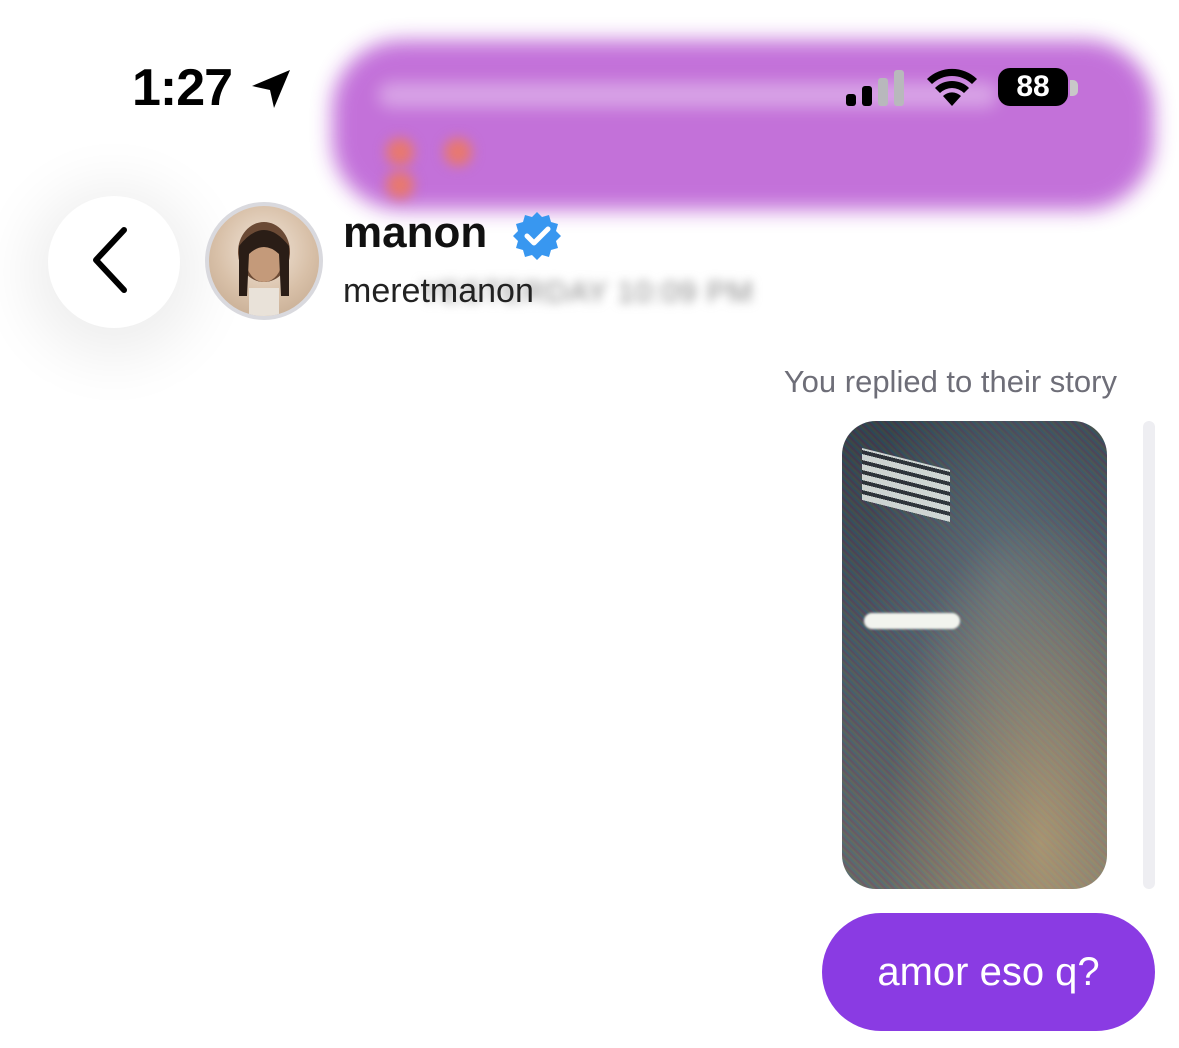 This screenshot has height=1048, width=1179. I want to click on profile-photo, so click(264, 269).